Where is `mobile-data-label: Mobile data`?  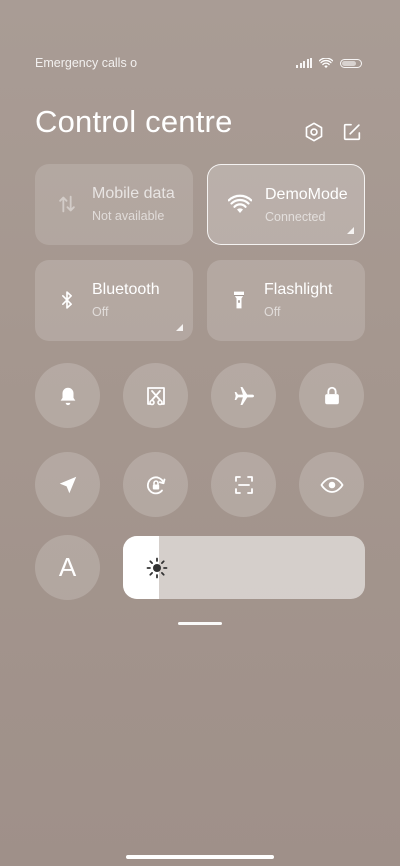
mobile-data-label: Mobile data is located at coordinates (133, 193).